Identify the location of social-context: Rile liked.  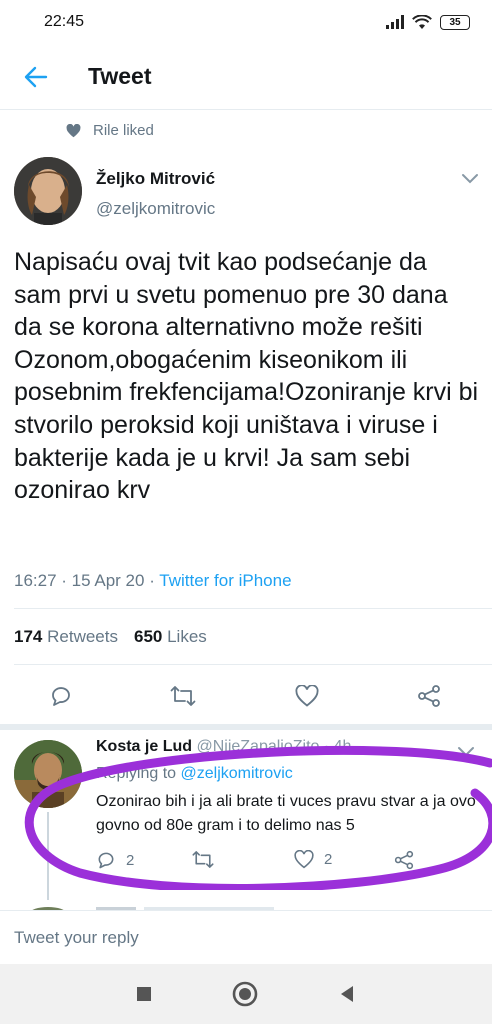
(110, 130).